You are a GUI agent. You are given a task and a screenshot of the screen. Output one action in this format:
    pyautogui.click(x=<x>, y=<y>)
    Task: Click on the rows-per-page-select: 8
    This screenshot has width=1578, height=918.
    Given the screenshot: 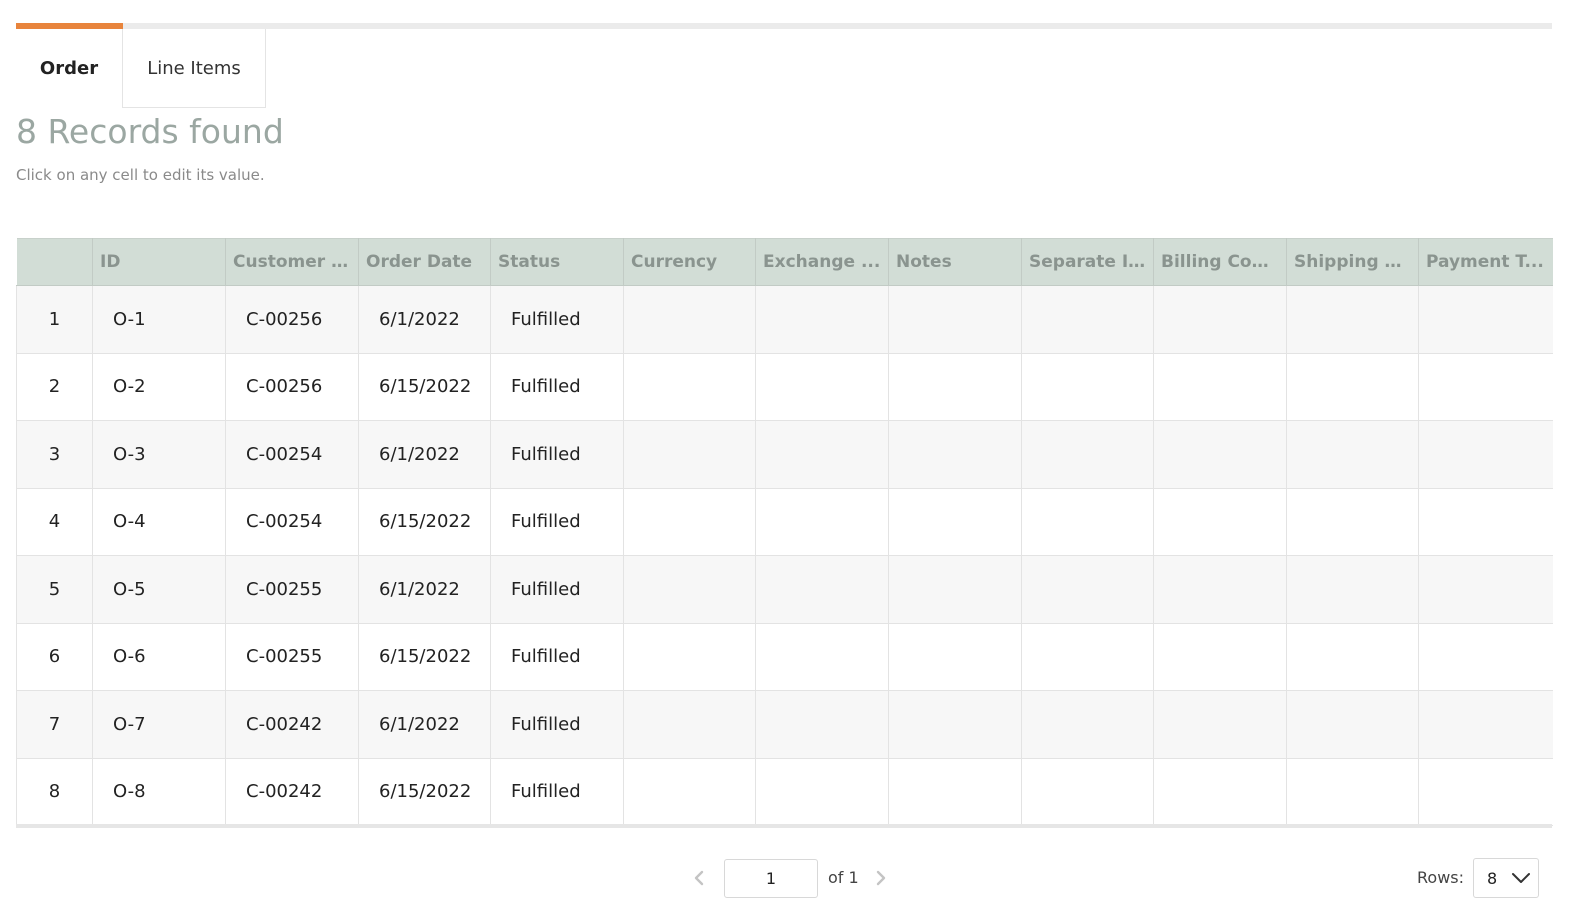 What is the action you would take?
    pyautogui.click(x=1506, y=878)
    